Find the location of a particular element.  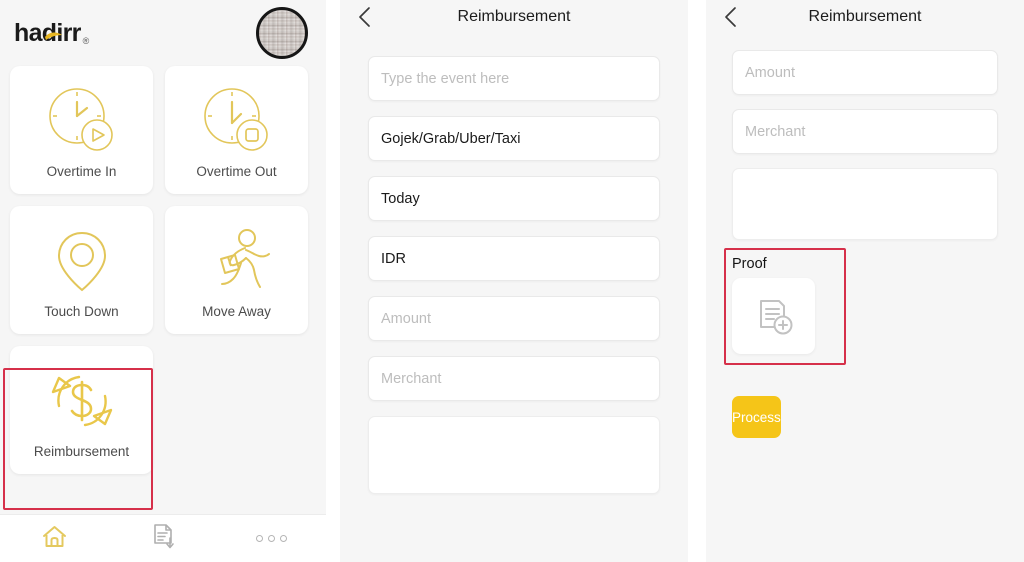

bottom-navigation is located at coordinates (163, 538).